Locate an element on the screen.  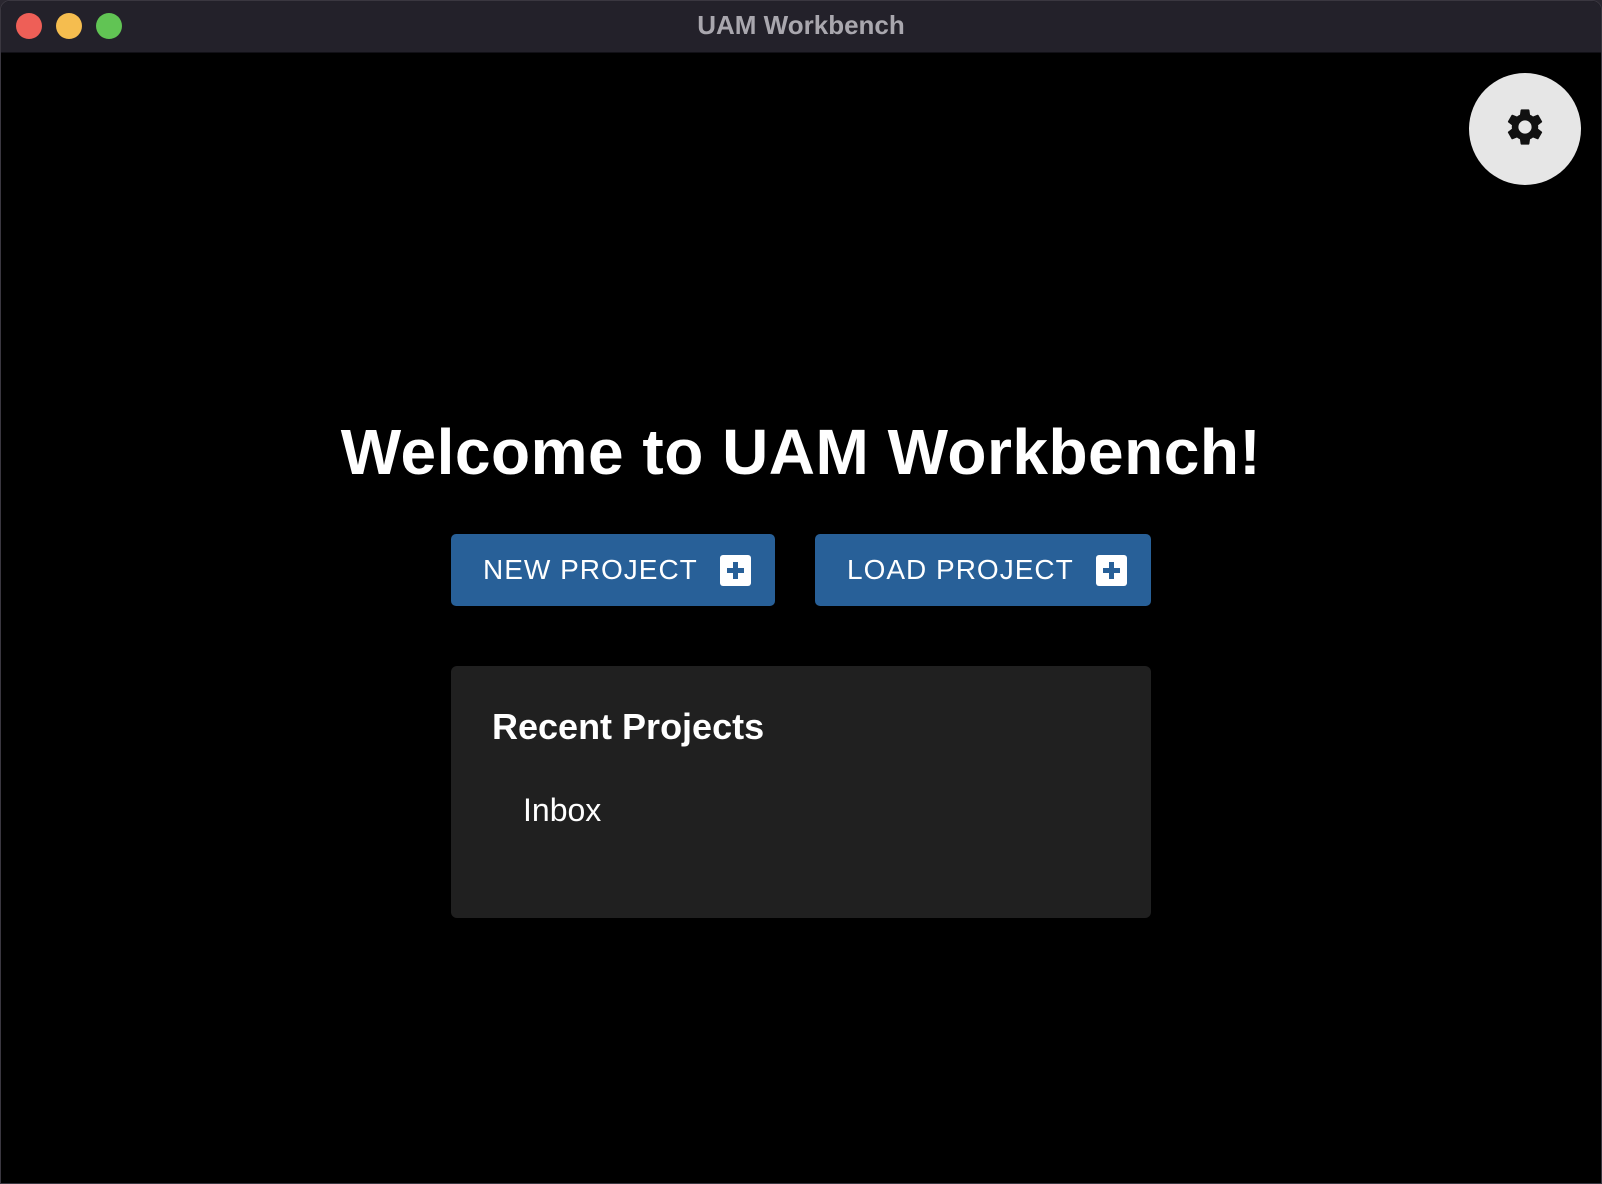
window-title: UAM Workbench is located at coordinates (801, 25).